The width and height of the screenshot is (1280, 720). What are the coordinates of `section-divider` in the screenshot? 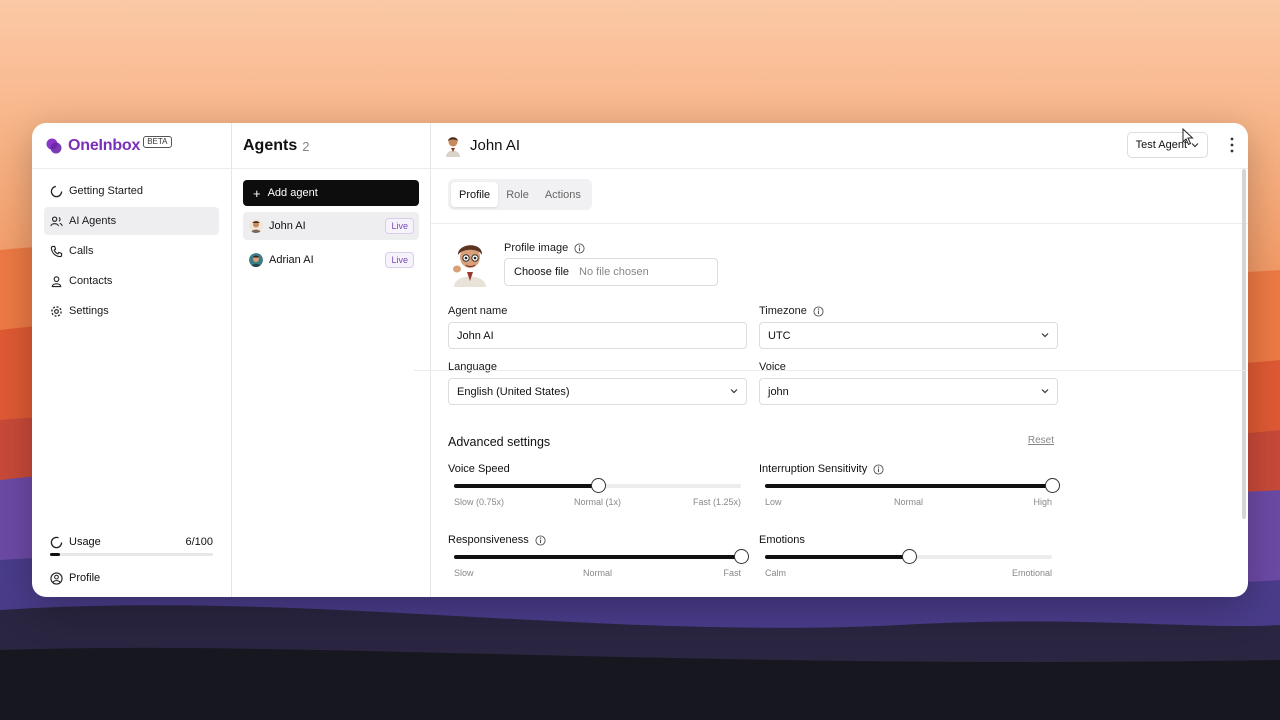 It's located at (831, 370).